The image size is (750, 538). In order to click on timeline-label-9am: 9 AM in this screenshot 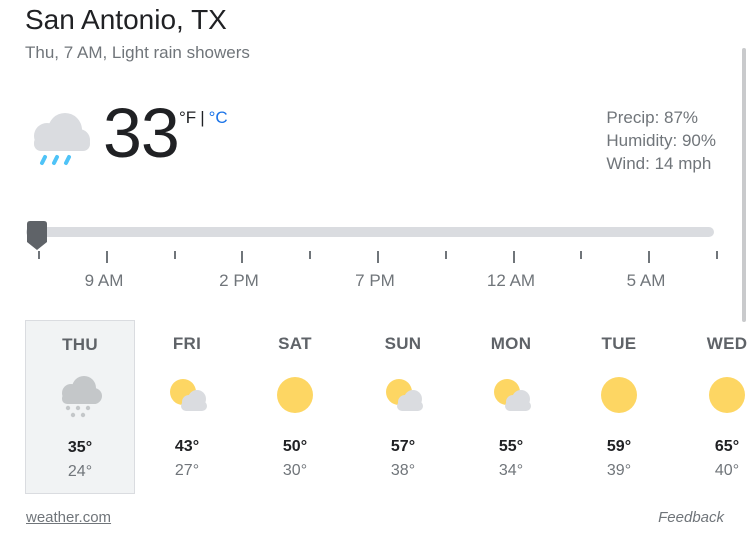, I will do `click(104, 280)`.